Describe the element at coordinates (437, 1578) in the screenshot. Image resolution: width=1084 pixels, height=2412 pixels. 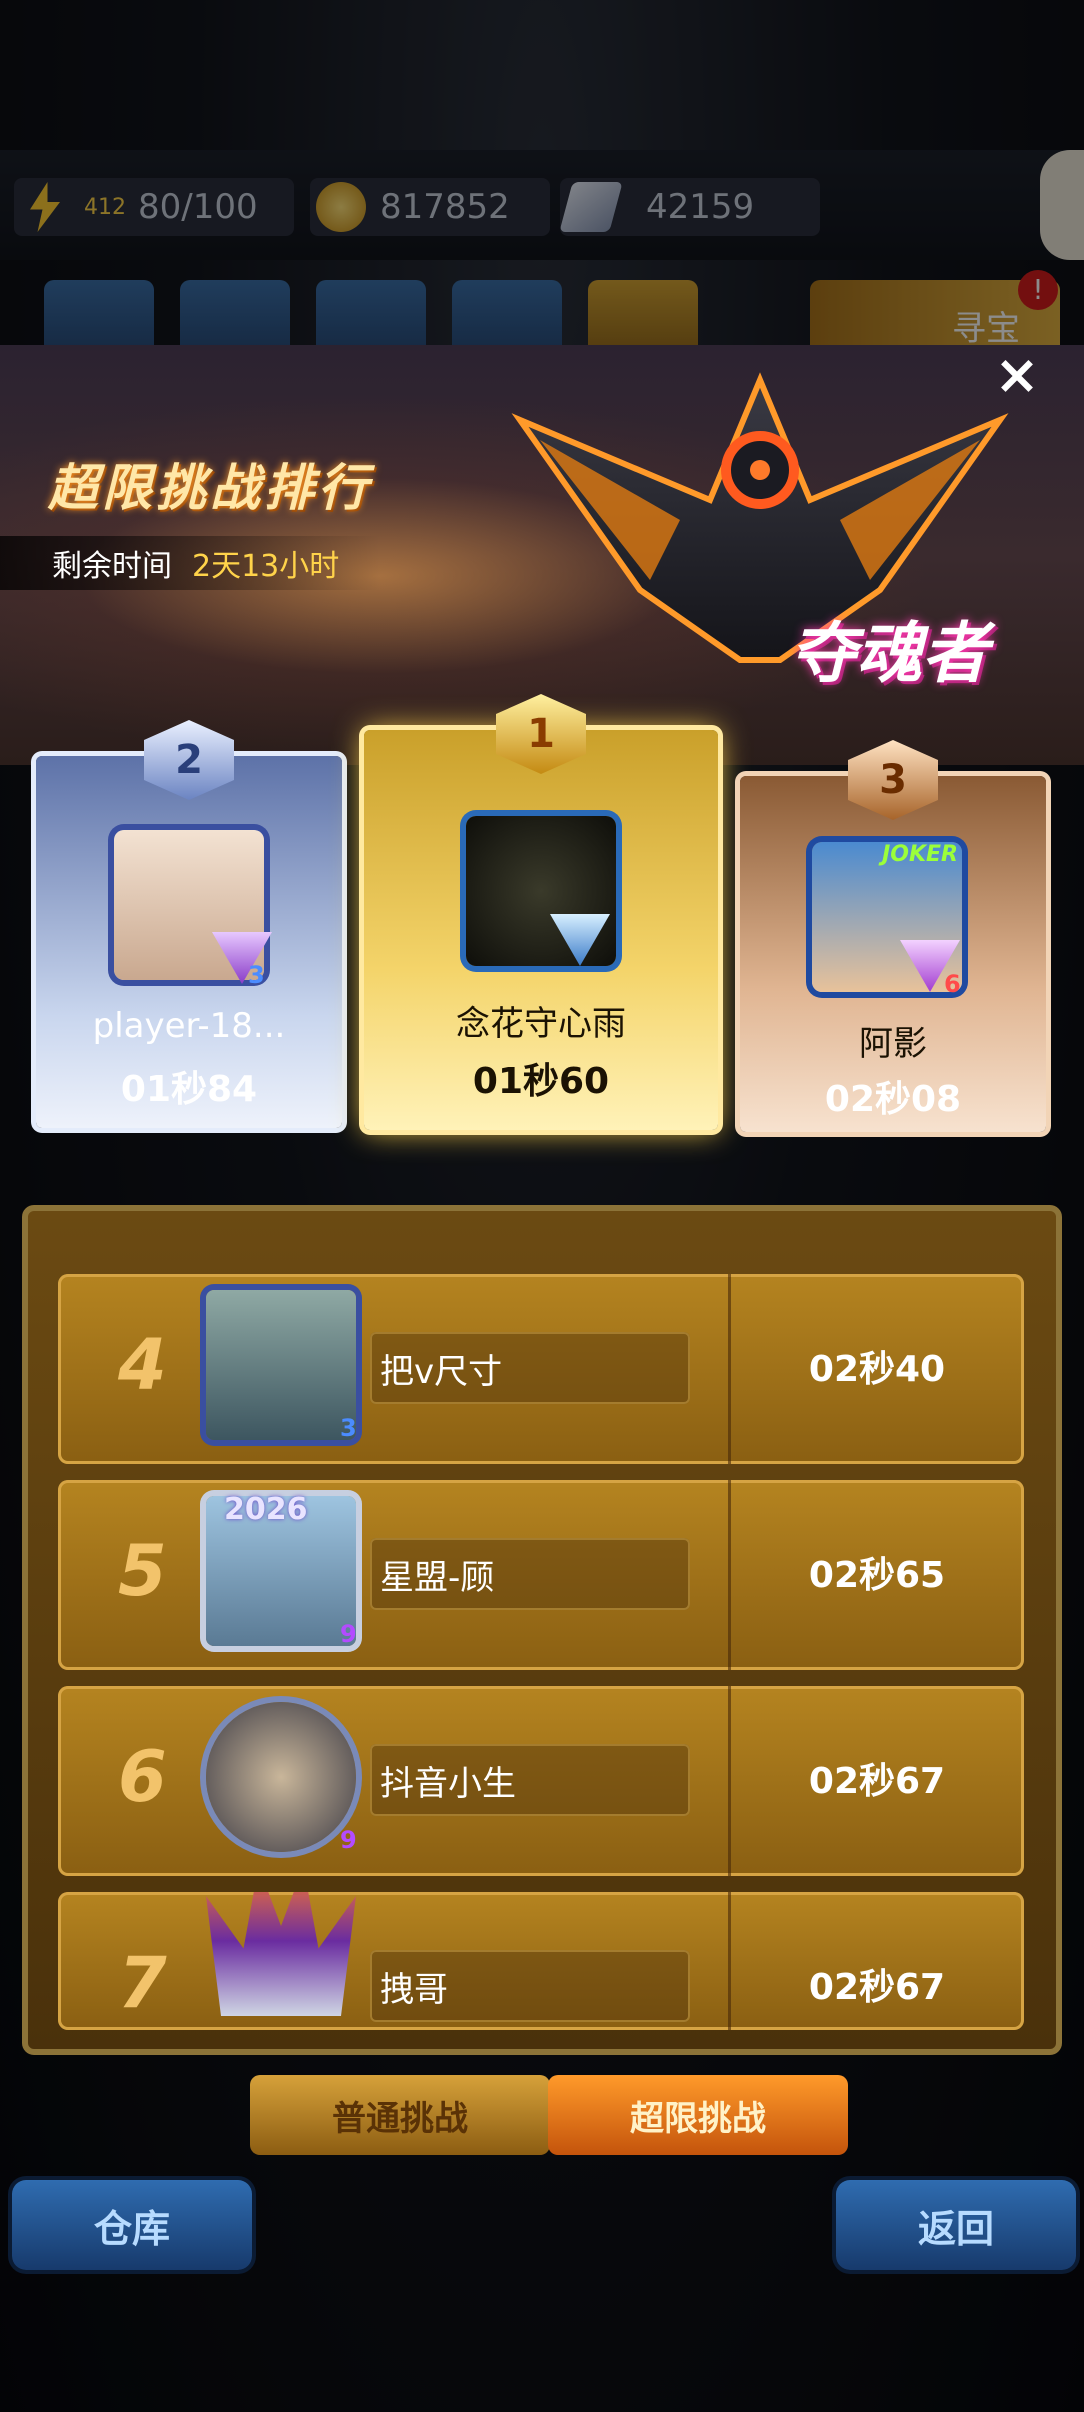
I see `player-name: 星盟-顾` at that location.